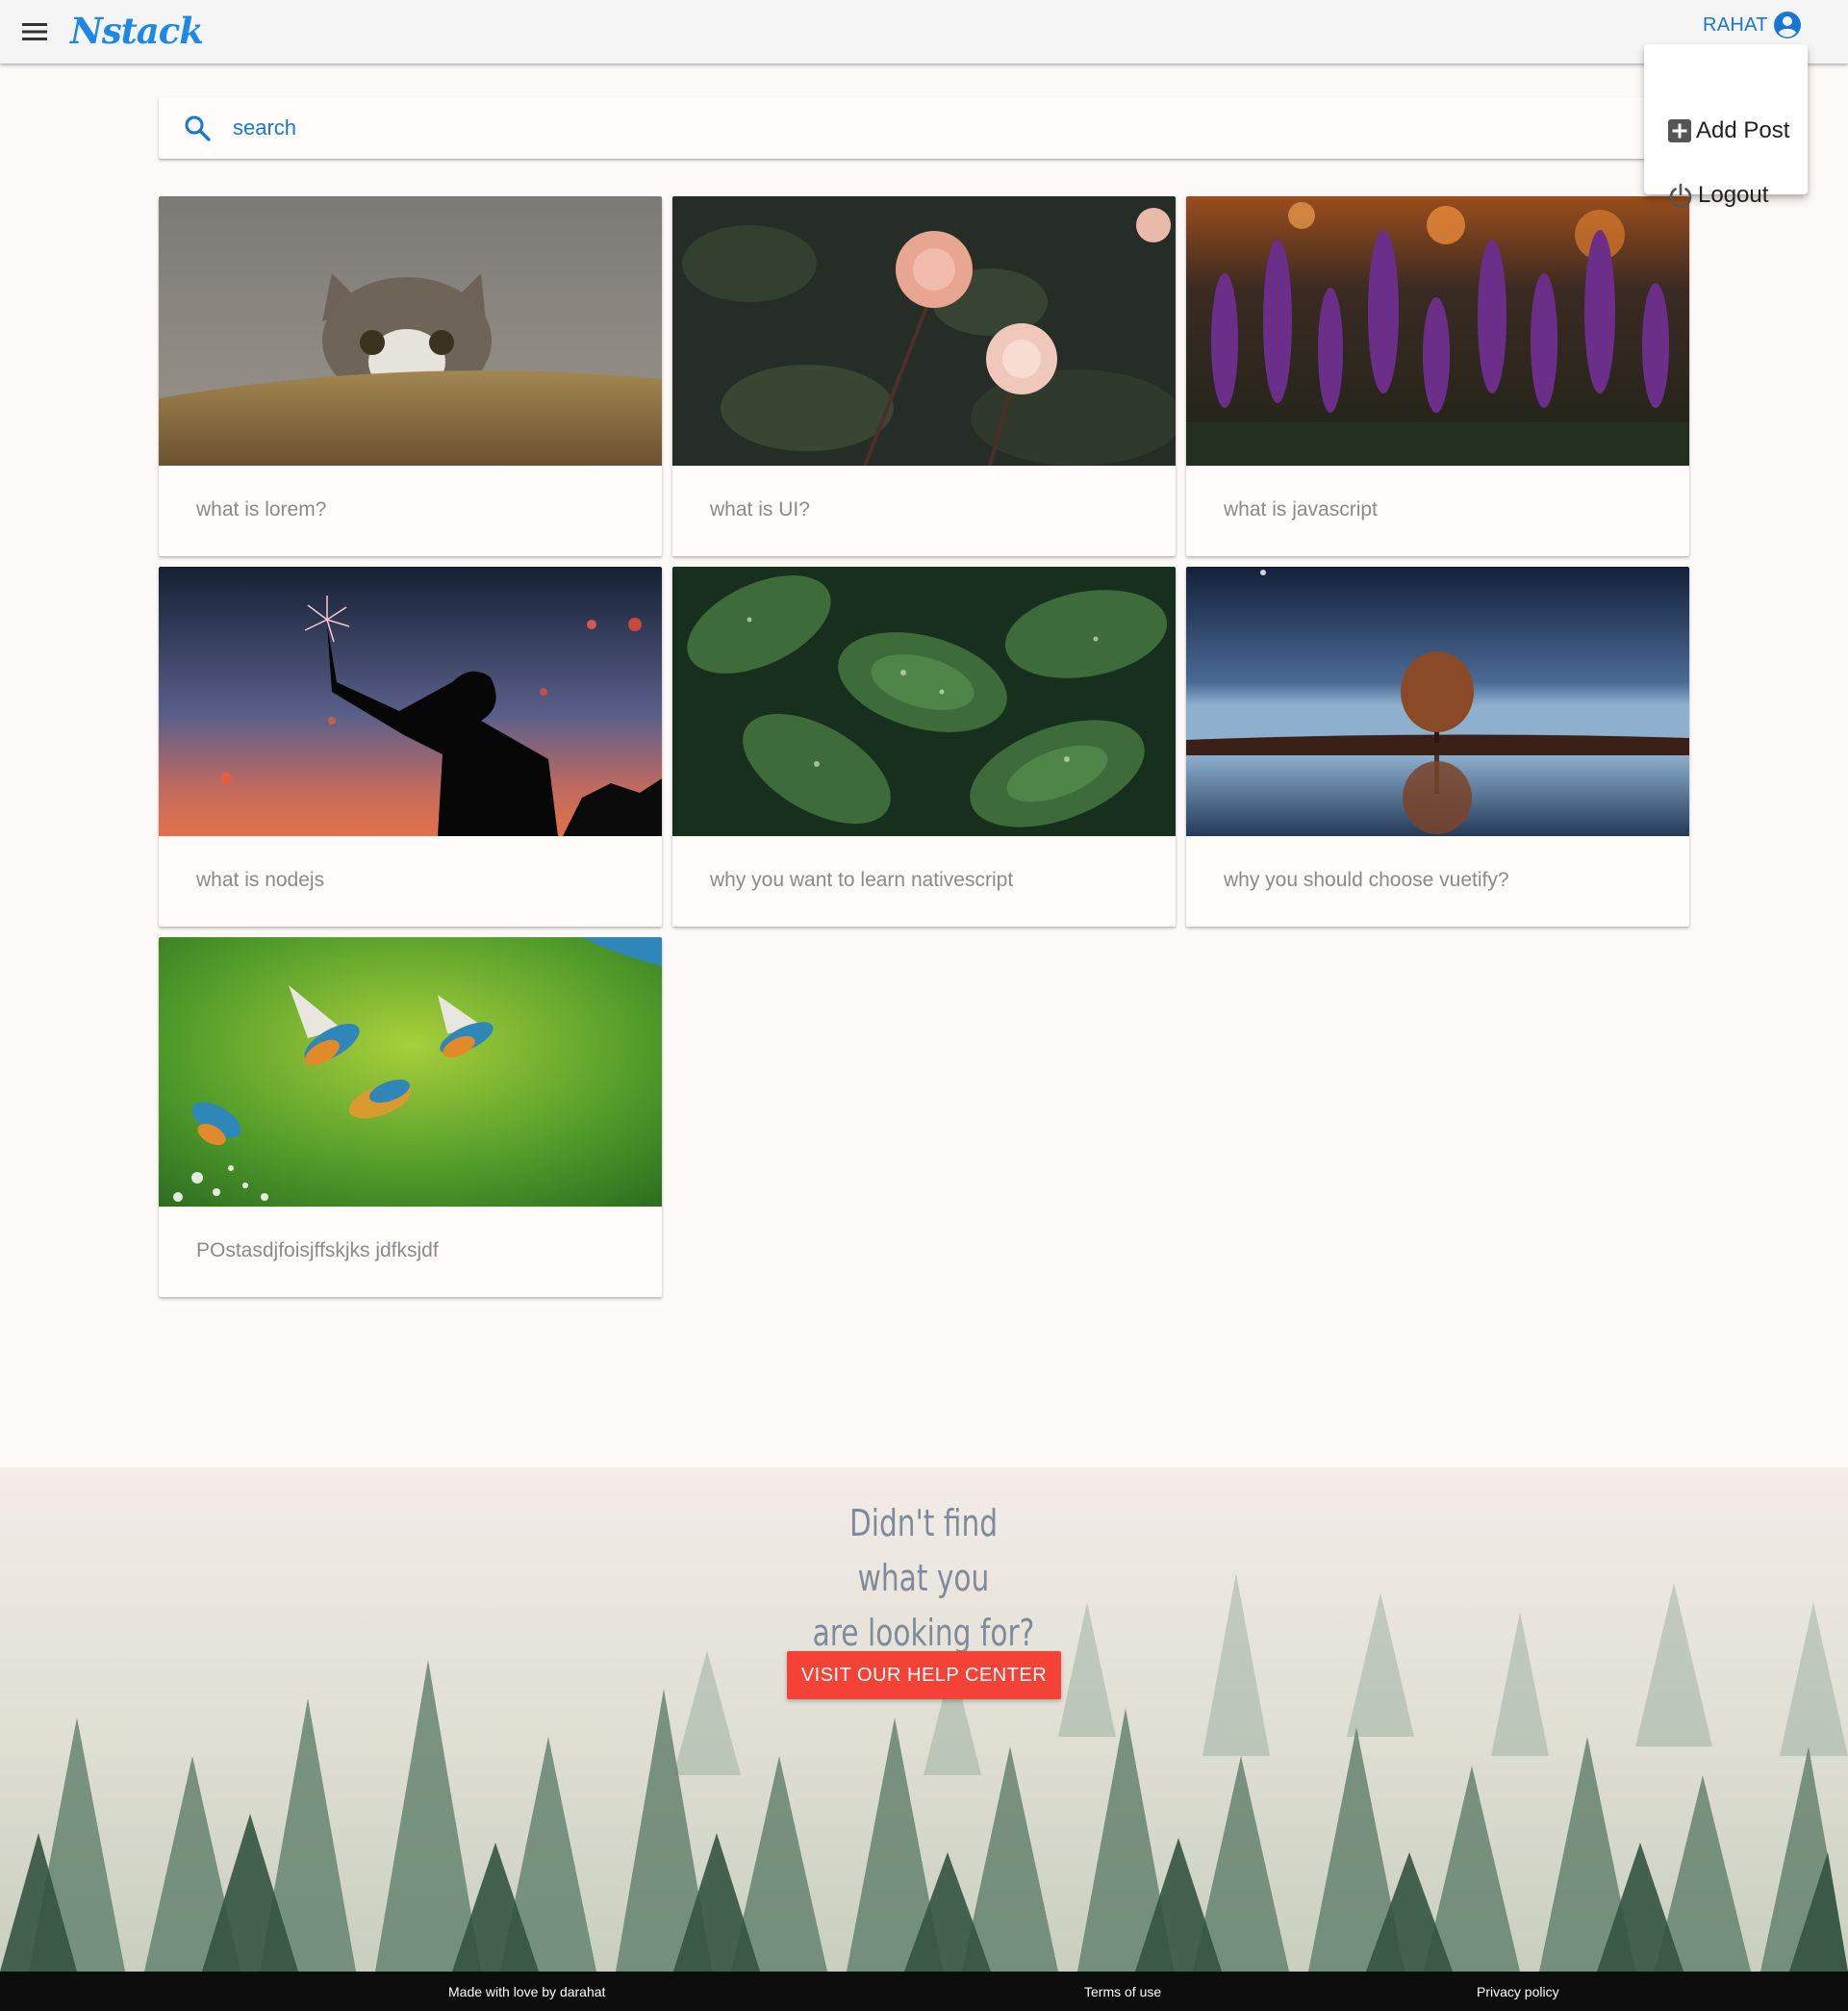  Describe the element at coordinates (862, 880) in the screenshot. I see `post-title: why you want to learn nativescript` at that location.